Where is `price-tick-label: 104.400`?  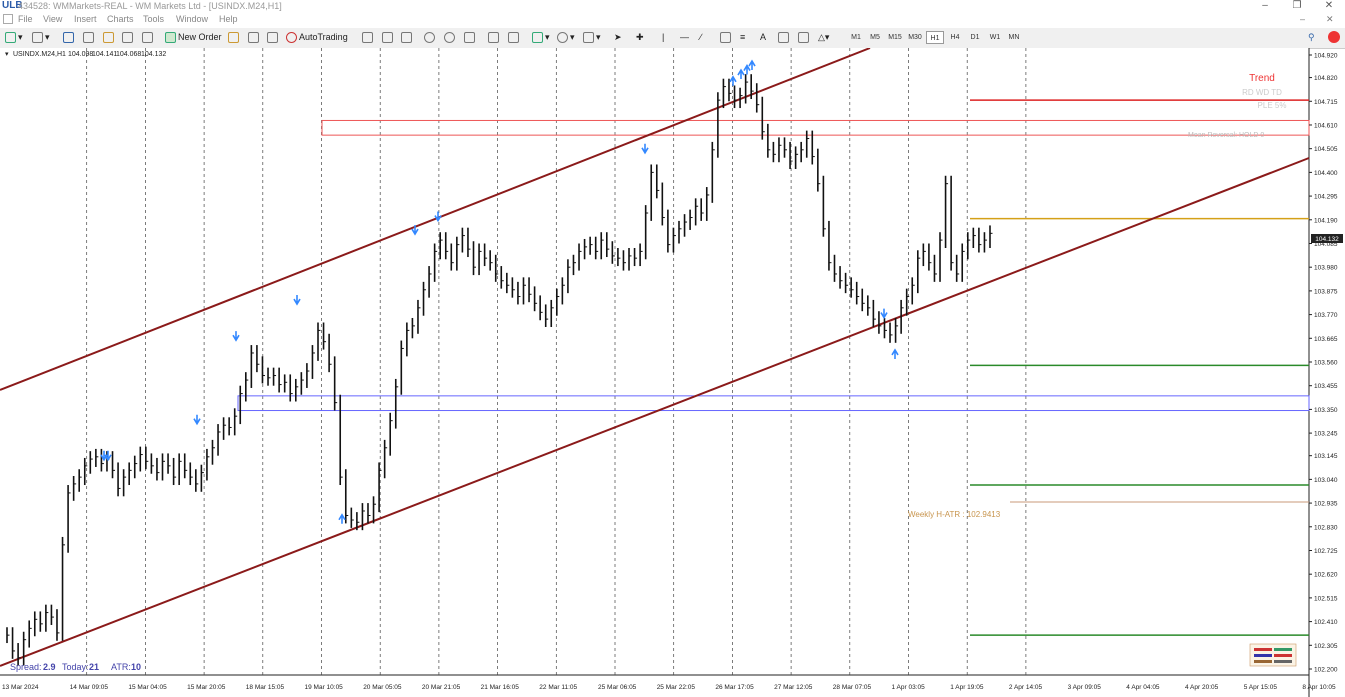 price-tick-label: 104.400 is located at coordinates (1326, 173).